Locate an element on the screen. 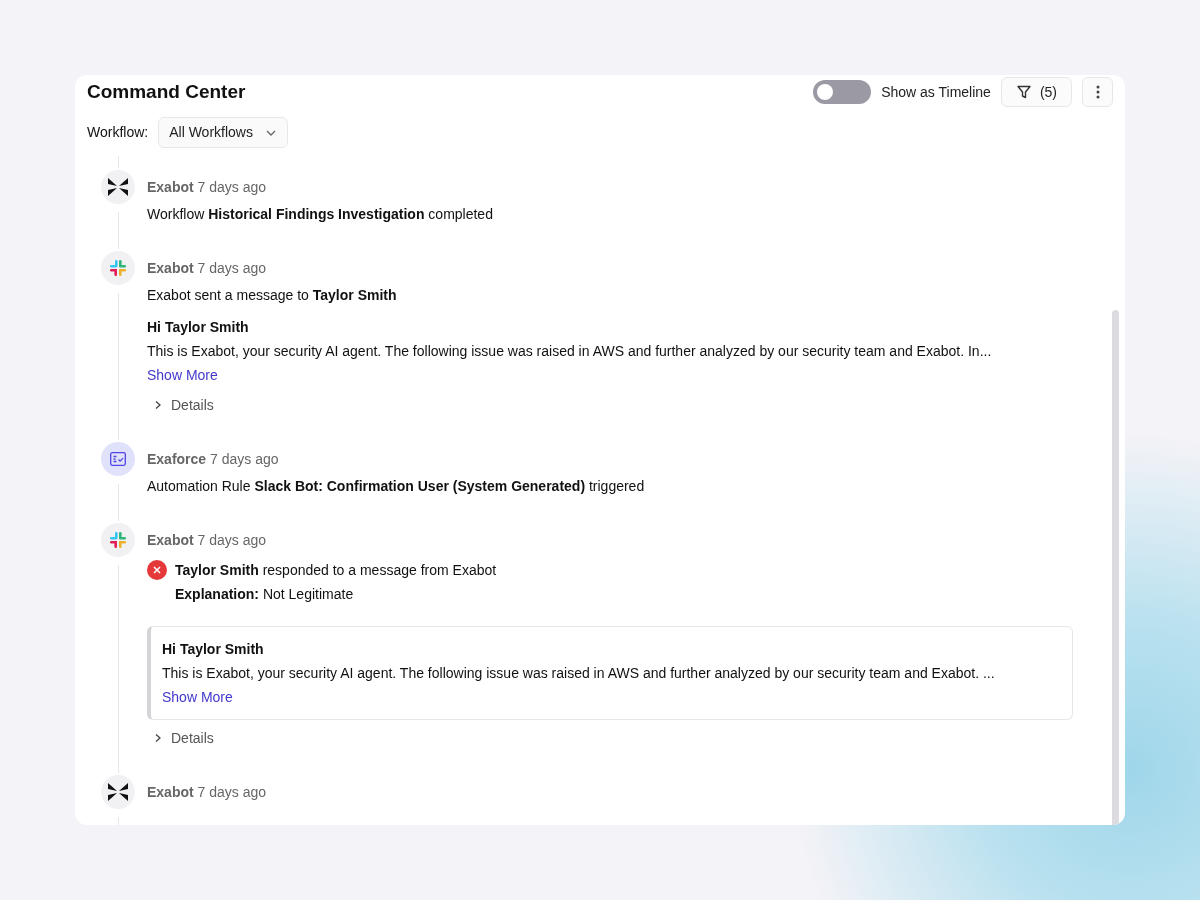 The image size is (1200, 900). panel-title: Command Center is located at coordinates (166, 91).